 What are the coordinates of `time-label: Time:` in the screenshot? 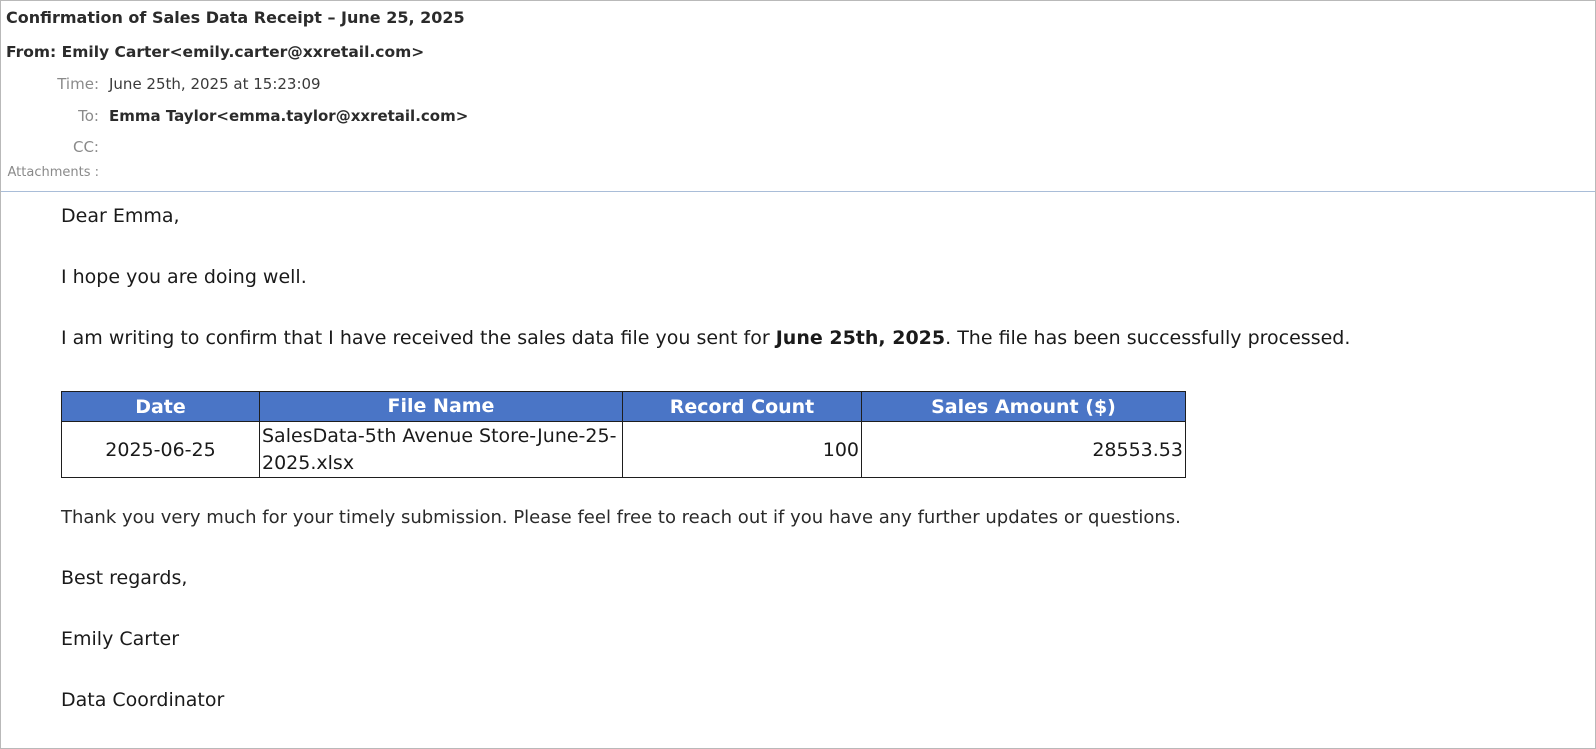 It's located at (78, 84).